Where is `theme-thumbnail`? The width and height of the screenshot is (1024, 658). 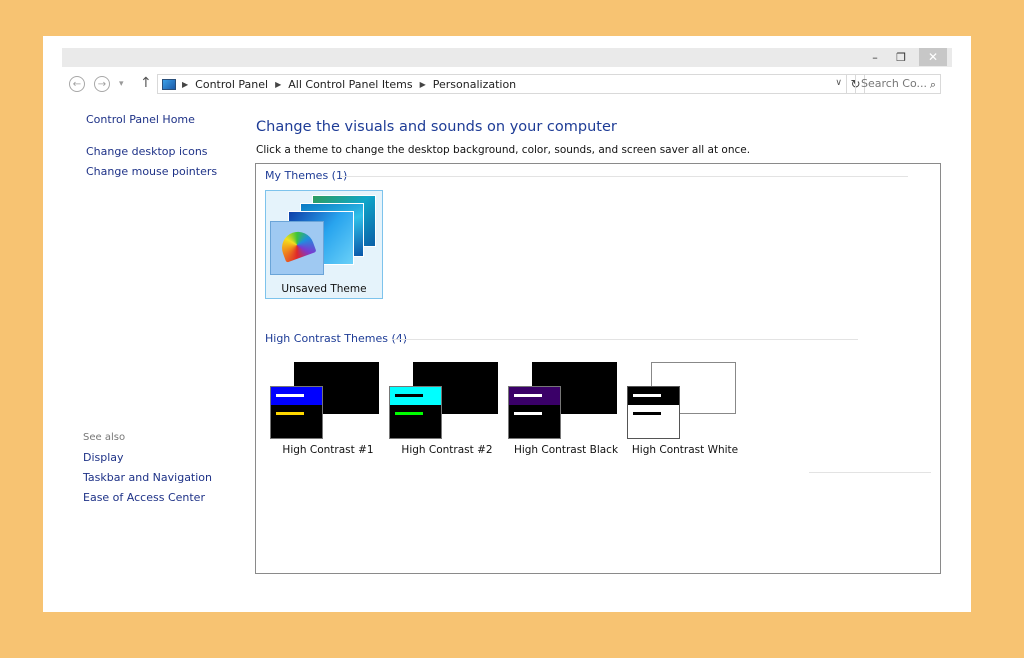
theme-thumbnail is located at coordinates (324, 236).